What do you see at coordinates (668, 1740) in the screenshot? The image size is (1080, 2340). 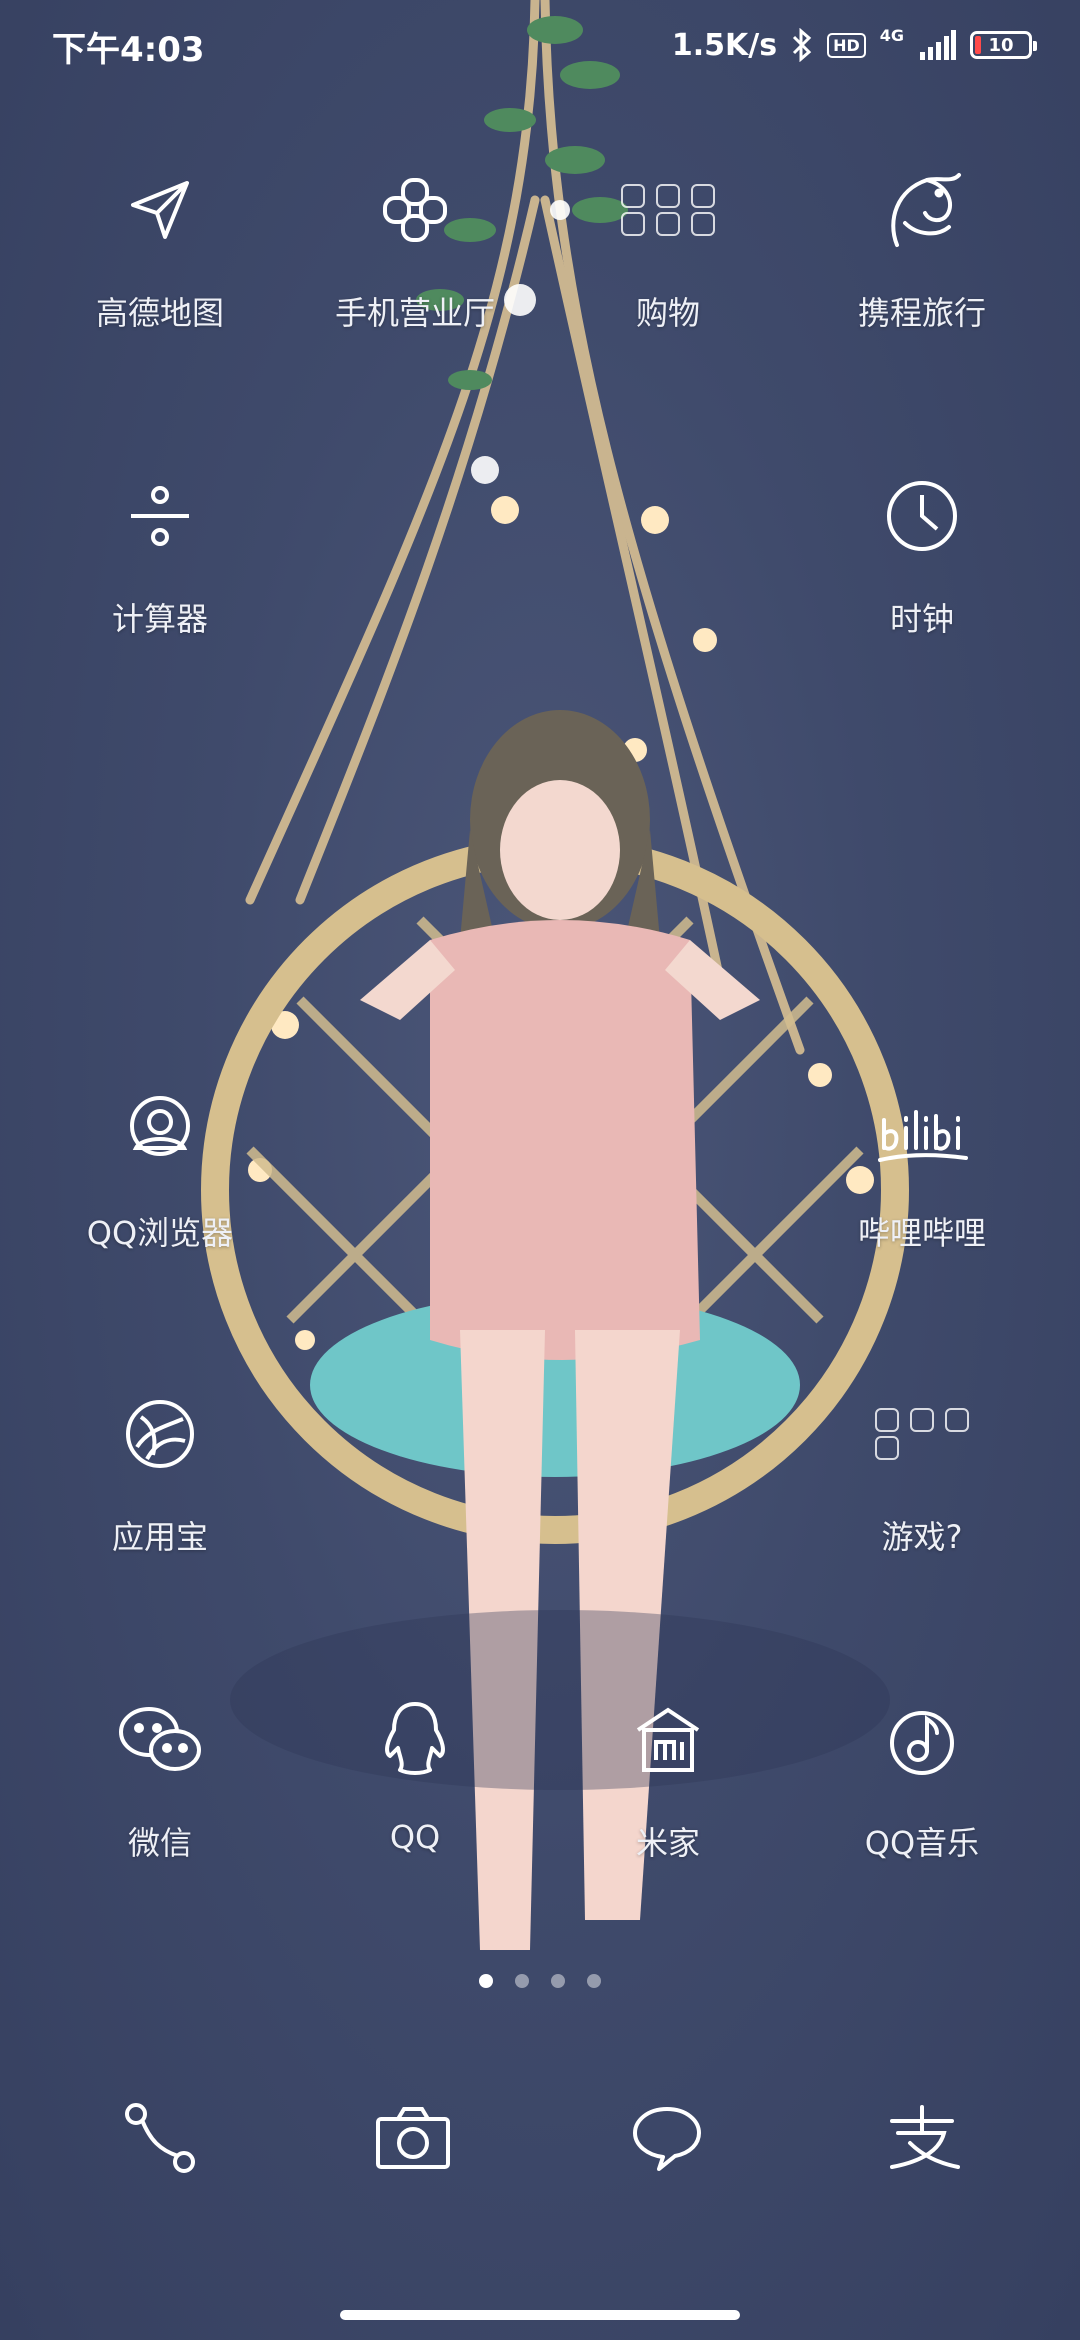 I see `mi-home-icon` at bounding box center [668, 1740].